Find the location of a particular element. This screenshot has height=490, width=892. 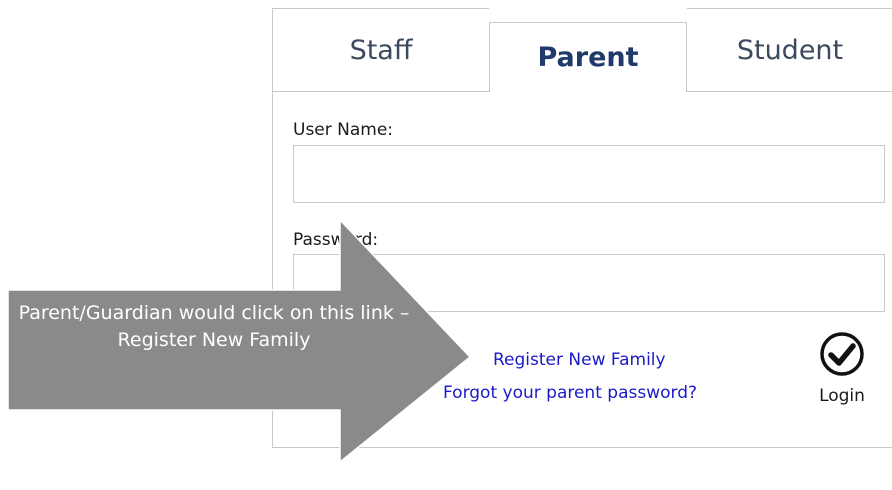

tab-staff: Staff is located at coordinates (381, 50).